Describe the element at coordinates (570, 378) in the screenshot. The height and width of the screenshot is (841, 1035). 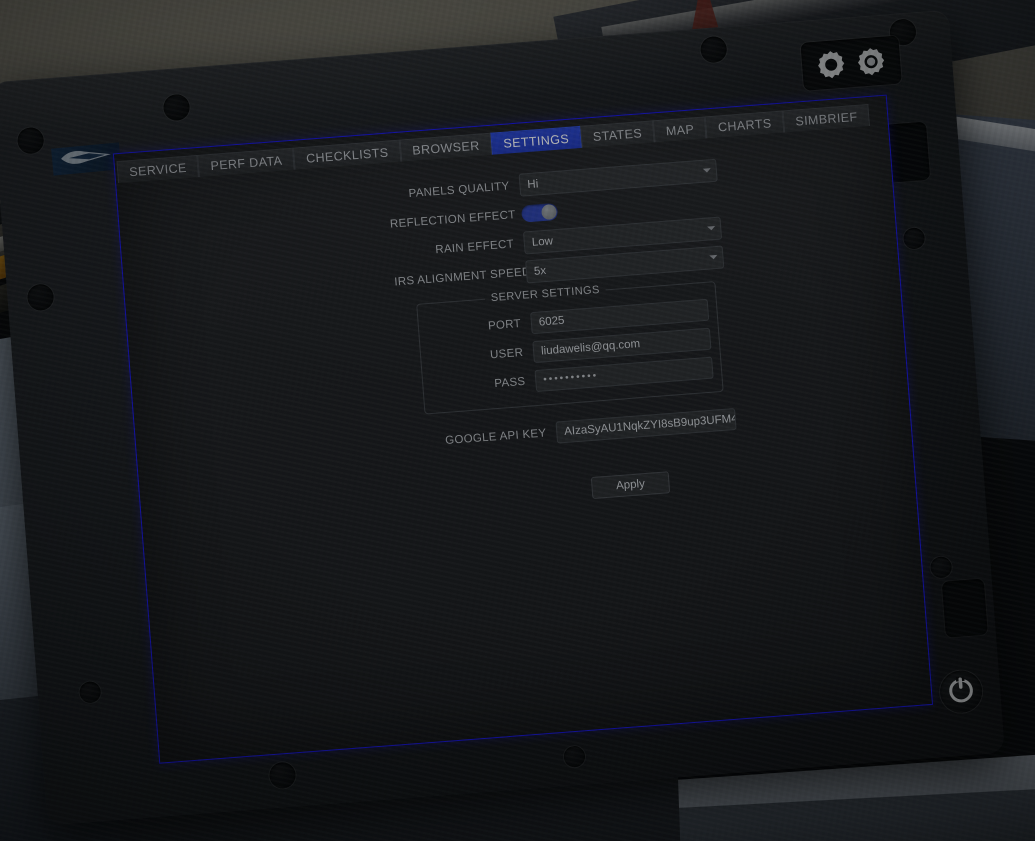
I see `pass-value: ••••••••••` at that location.